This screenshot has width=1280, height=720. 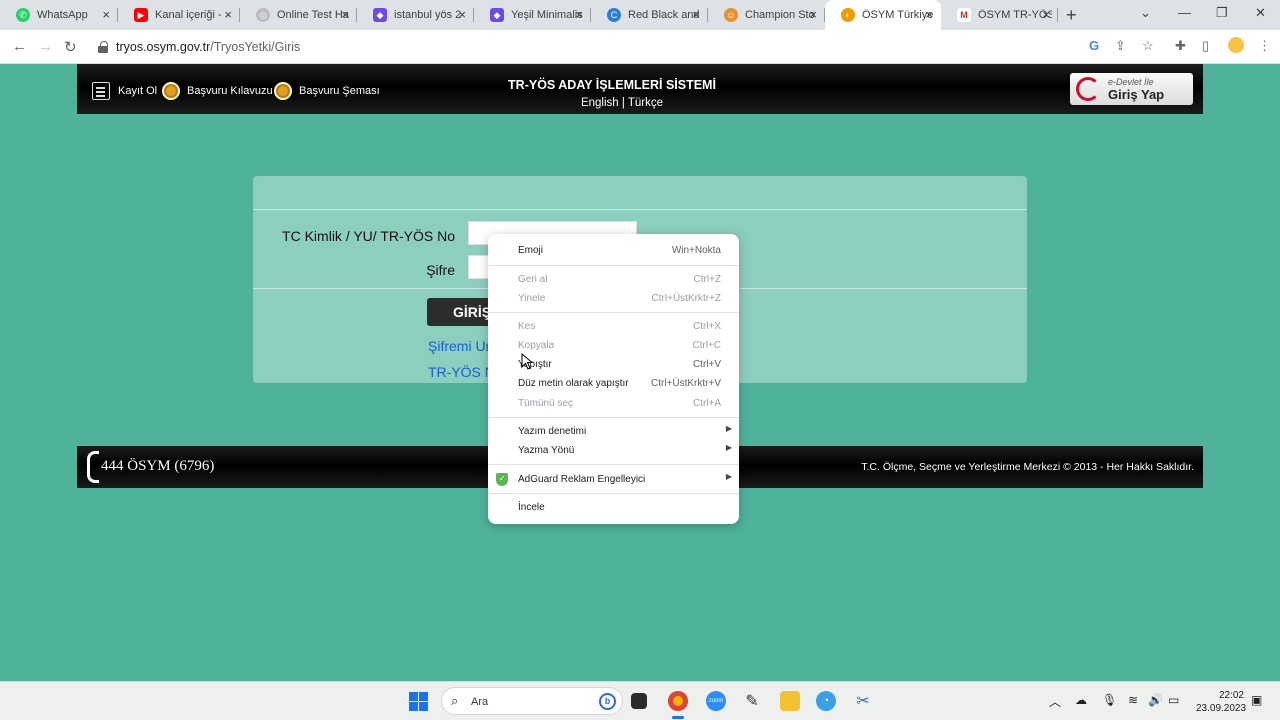 What do you see at coordinates (45, 46) in the screenshot?
I see `forward-icon: →` at bounding box center [45, 46].